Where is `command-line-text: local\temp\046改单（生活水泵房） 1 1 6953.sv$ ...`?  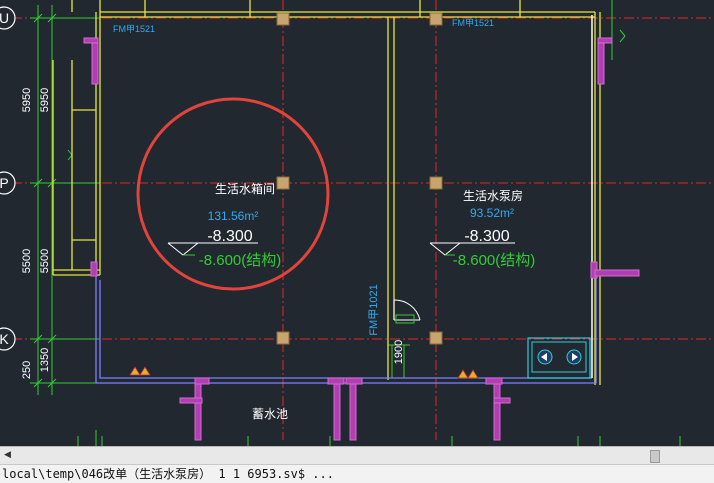 command-line-text: local\temp\046改单（生活水泵房） 1 1 6953.sv$ ... is located at coordinates (168, 474).